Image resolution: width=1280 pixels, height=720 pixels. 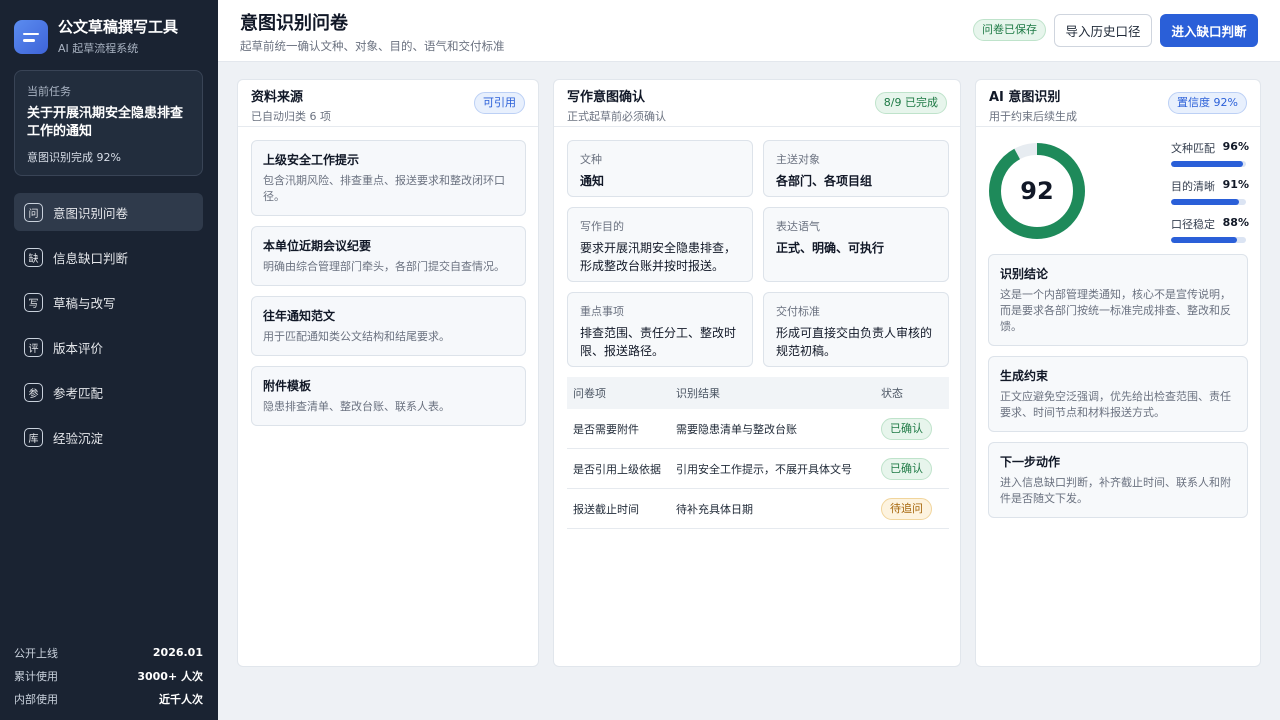 I want to click on library-icon: 库, so click(x=33, y=437).